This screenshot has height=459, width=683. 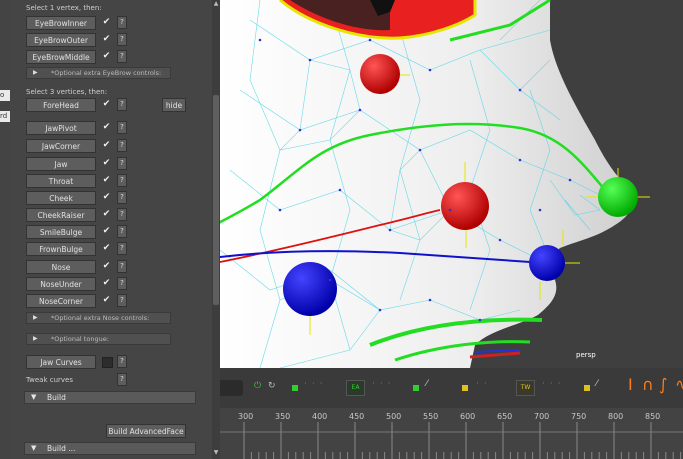 I want to click on frown-bulge-check: ✔, so click(x=106, y=248).